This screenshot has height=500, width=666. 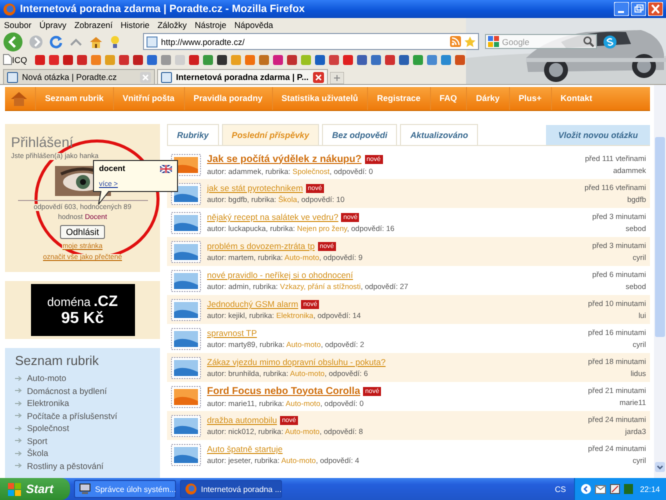 I want to click on scrollbar-thumb, so click(x=660, y=237).